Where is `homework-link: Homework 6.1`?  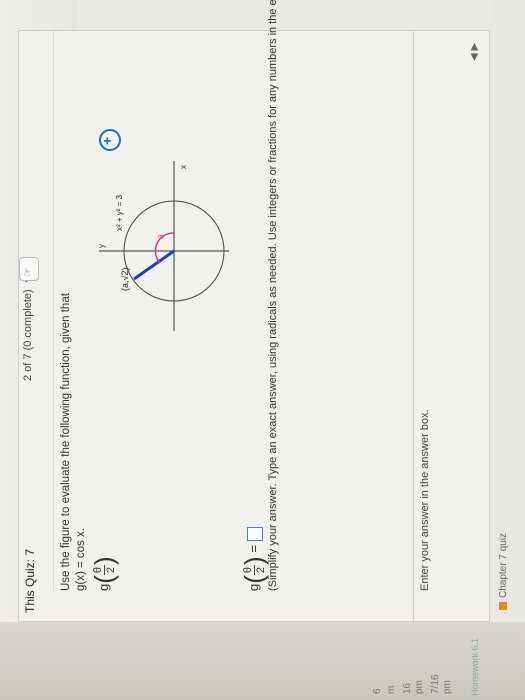
homework-link: Homework 6.1 is located at coordinates (475, 667).